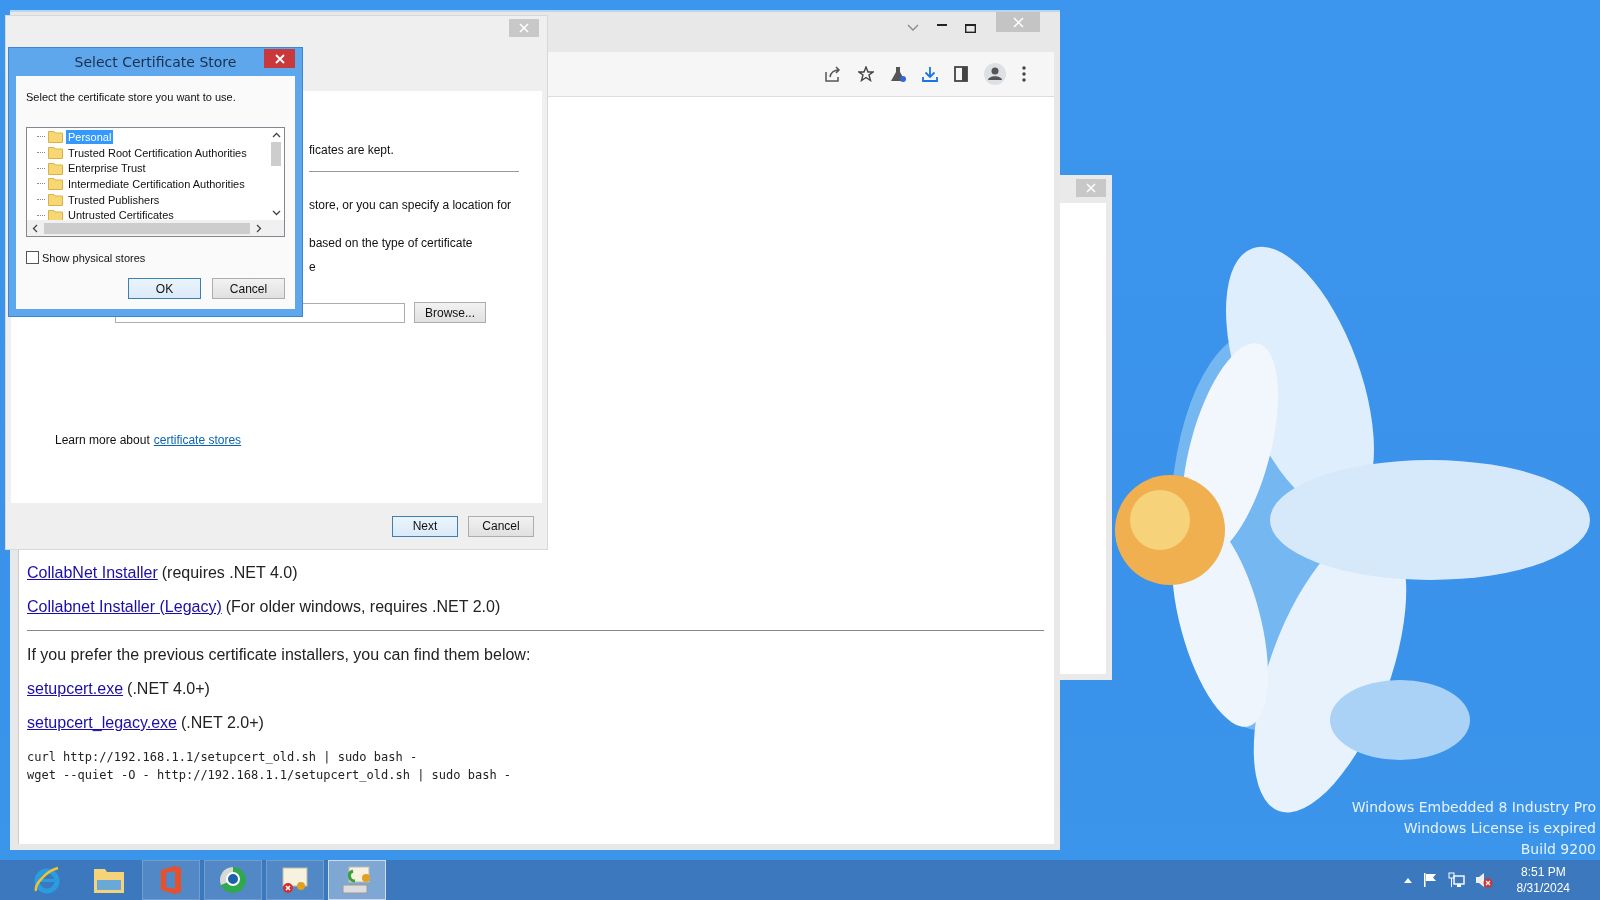 This screenshot has height=900, width=1600. What do you see at coordinates (363, 606) in the screenshot?
I see `link-note: (For older windows, requires .NET 2.0)` at bounding box center [363, 606].